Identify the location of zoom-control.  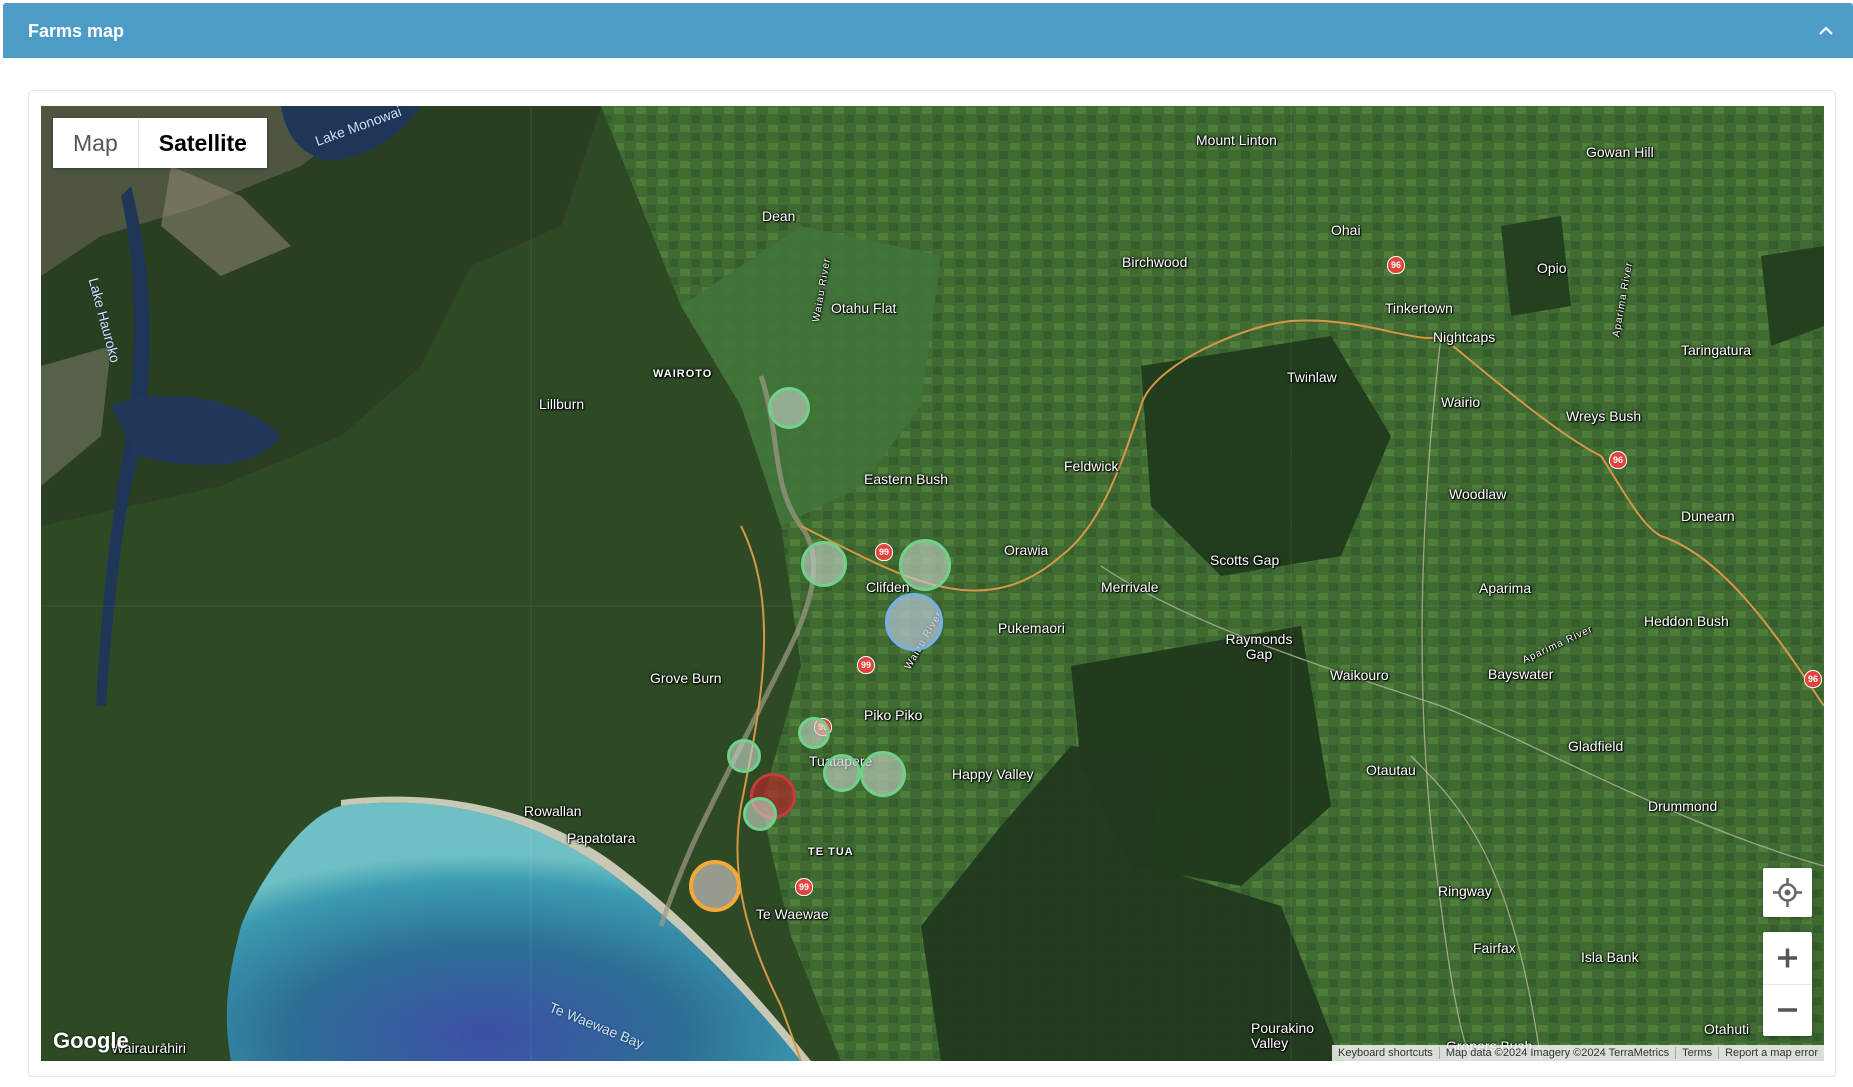
(1787, 984).